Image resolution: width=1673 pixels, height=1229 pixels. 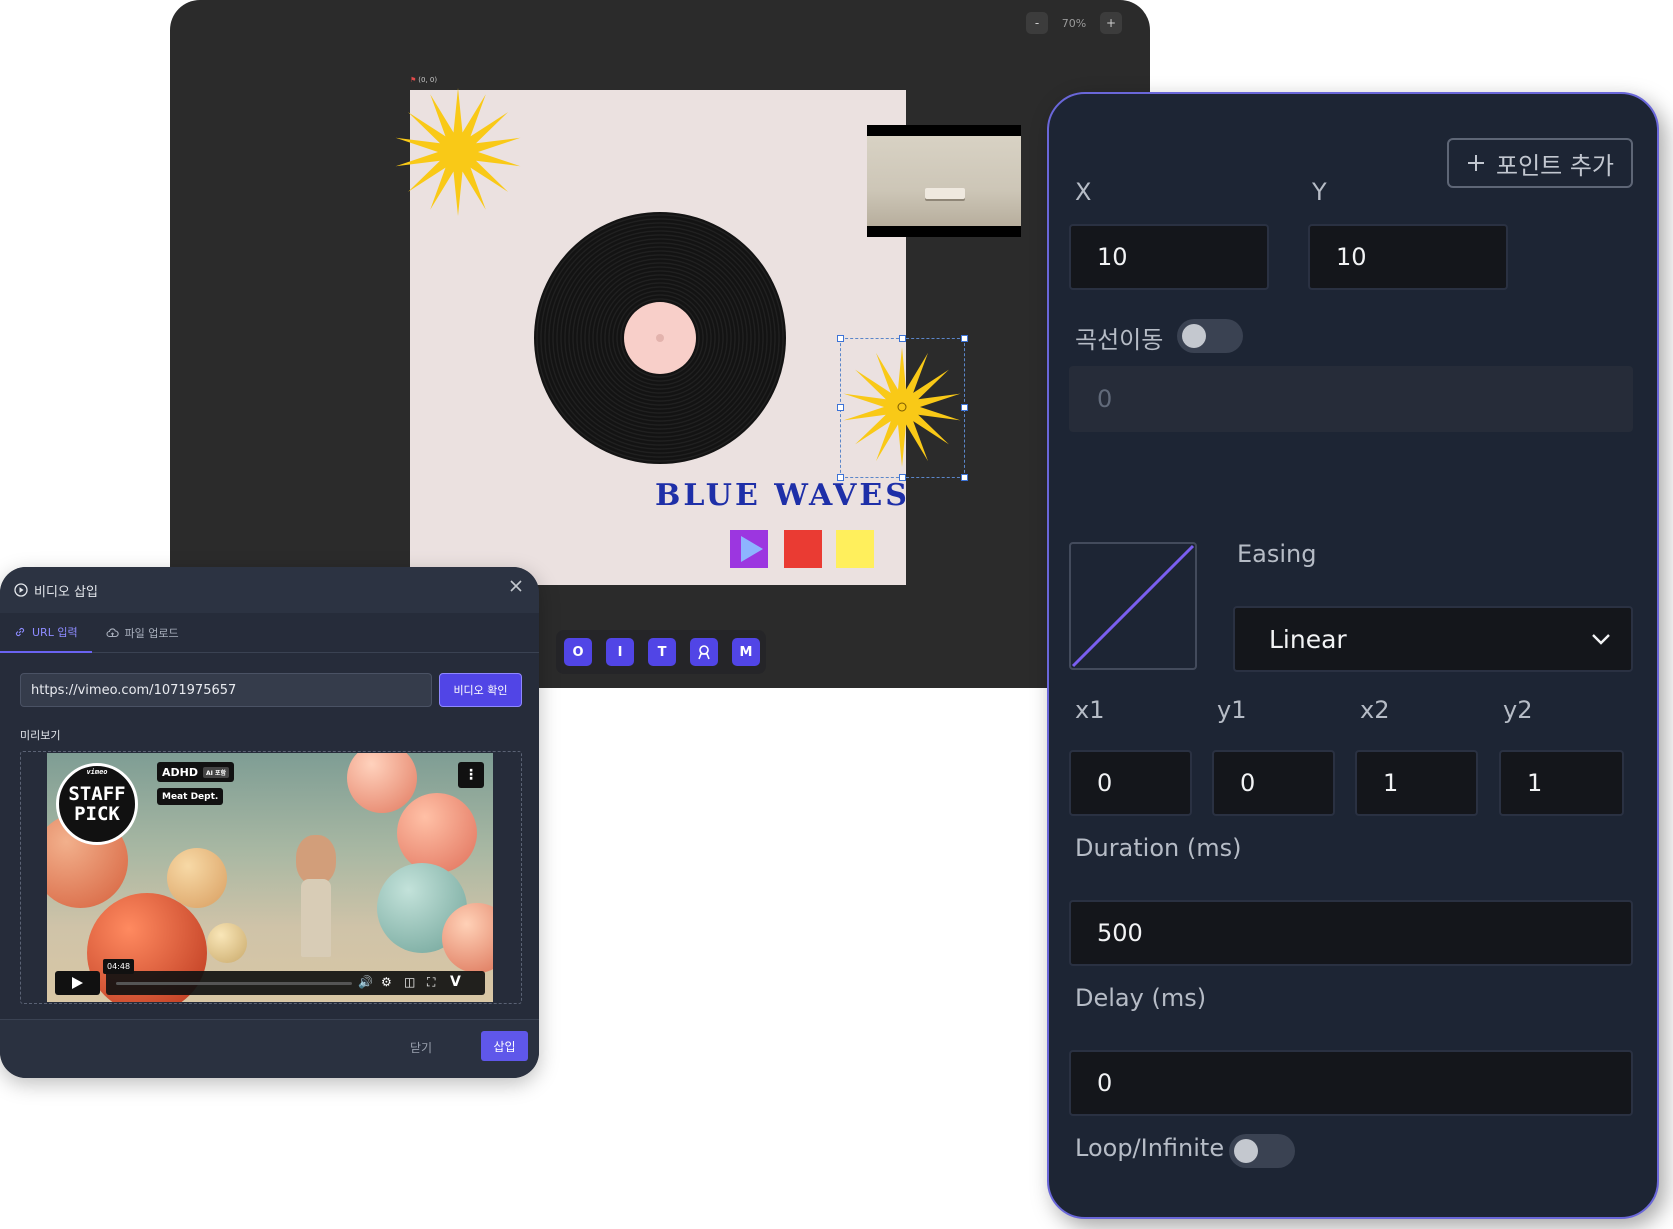 I want to click on canvas-text-blue-waves: BLUE WAVES, so click(x=782, y=495).